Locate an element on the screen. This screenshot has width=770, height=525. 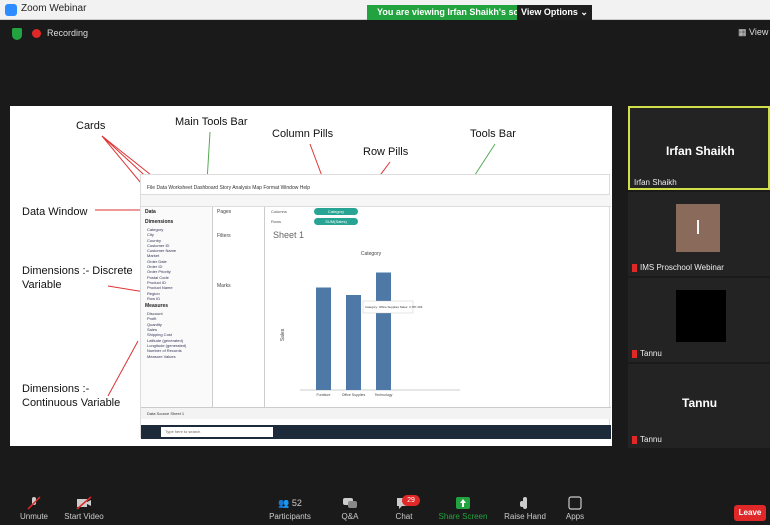
shield-icon is located at coordinates (17, 34).